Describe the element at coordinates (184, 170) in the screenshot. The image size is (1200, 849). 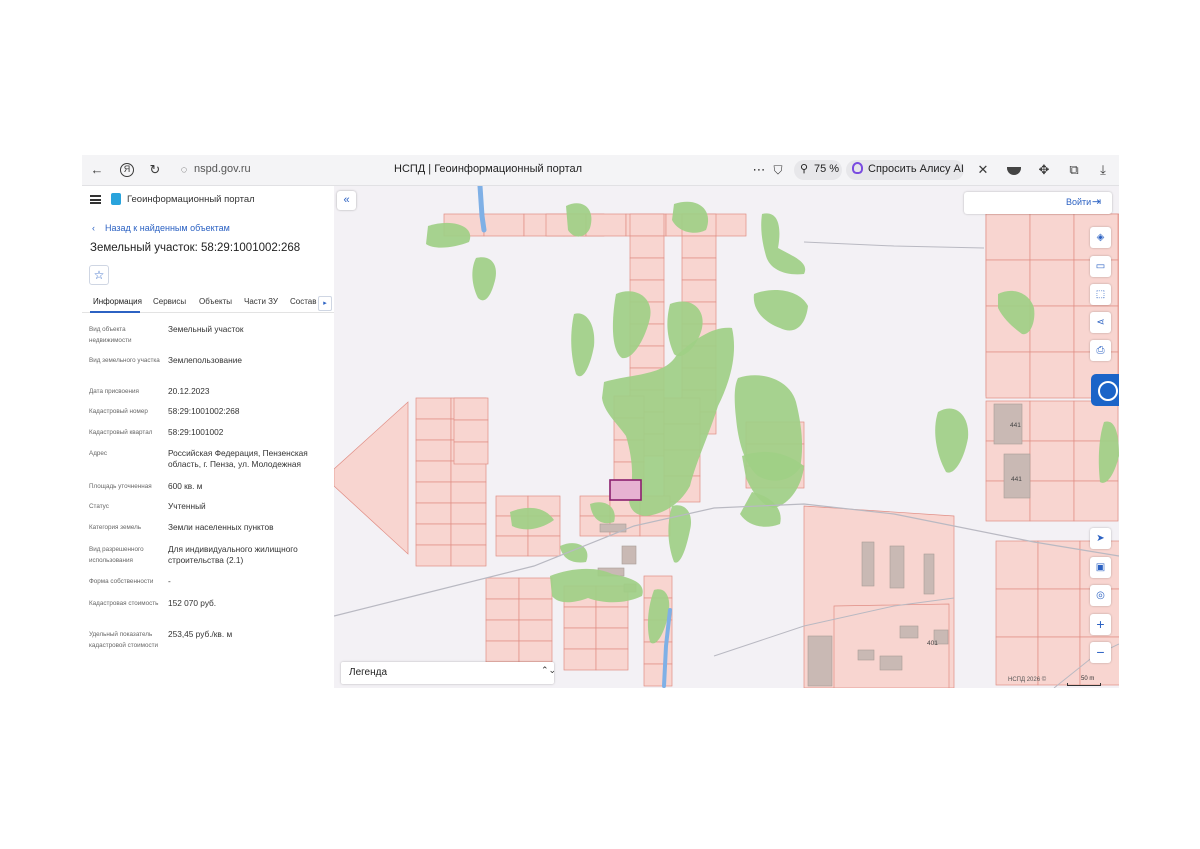
I see `site-info-icon: ◌` at that location.